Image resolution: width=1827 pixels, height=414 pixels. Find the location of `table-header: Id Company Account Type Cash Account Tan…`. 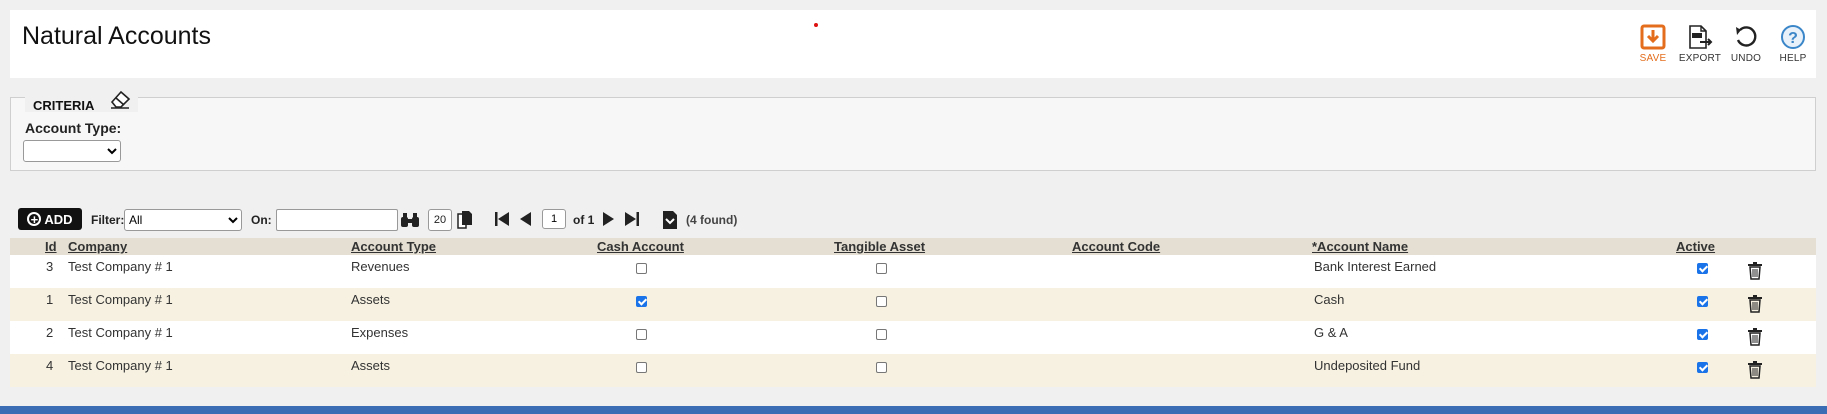

table-header: Id Company Account Type Cash Account Tan… is located at coordinates (913, 246).